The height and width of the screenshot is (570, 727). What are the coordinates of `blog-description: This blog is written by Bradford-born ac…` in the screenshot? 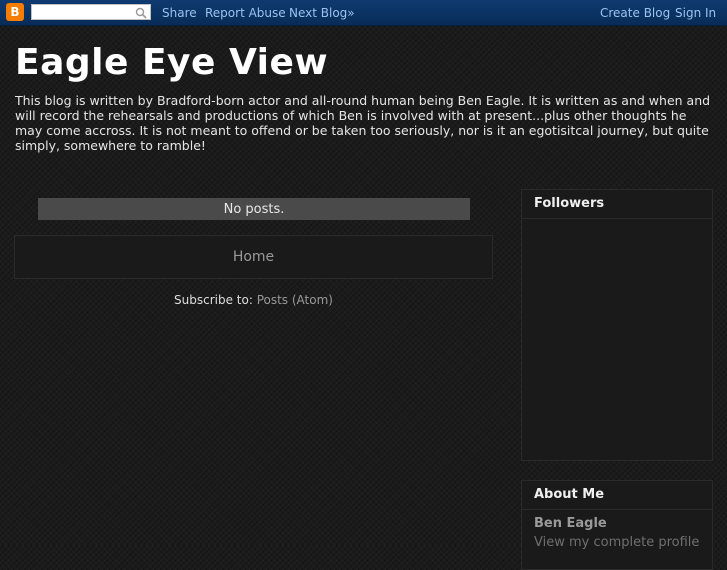 It's located at (363, 123).